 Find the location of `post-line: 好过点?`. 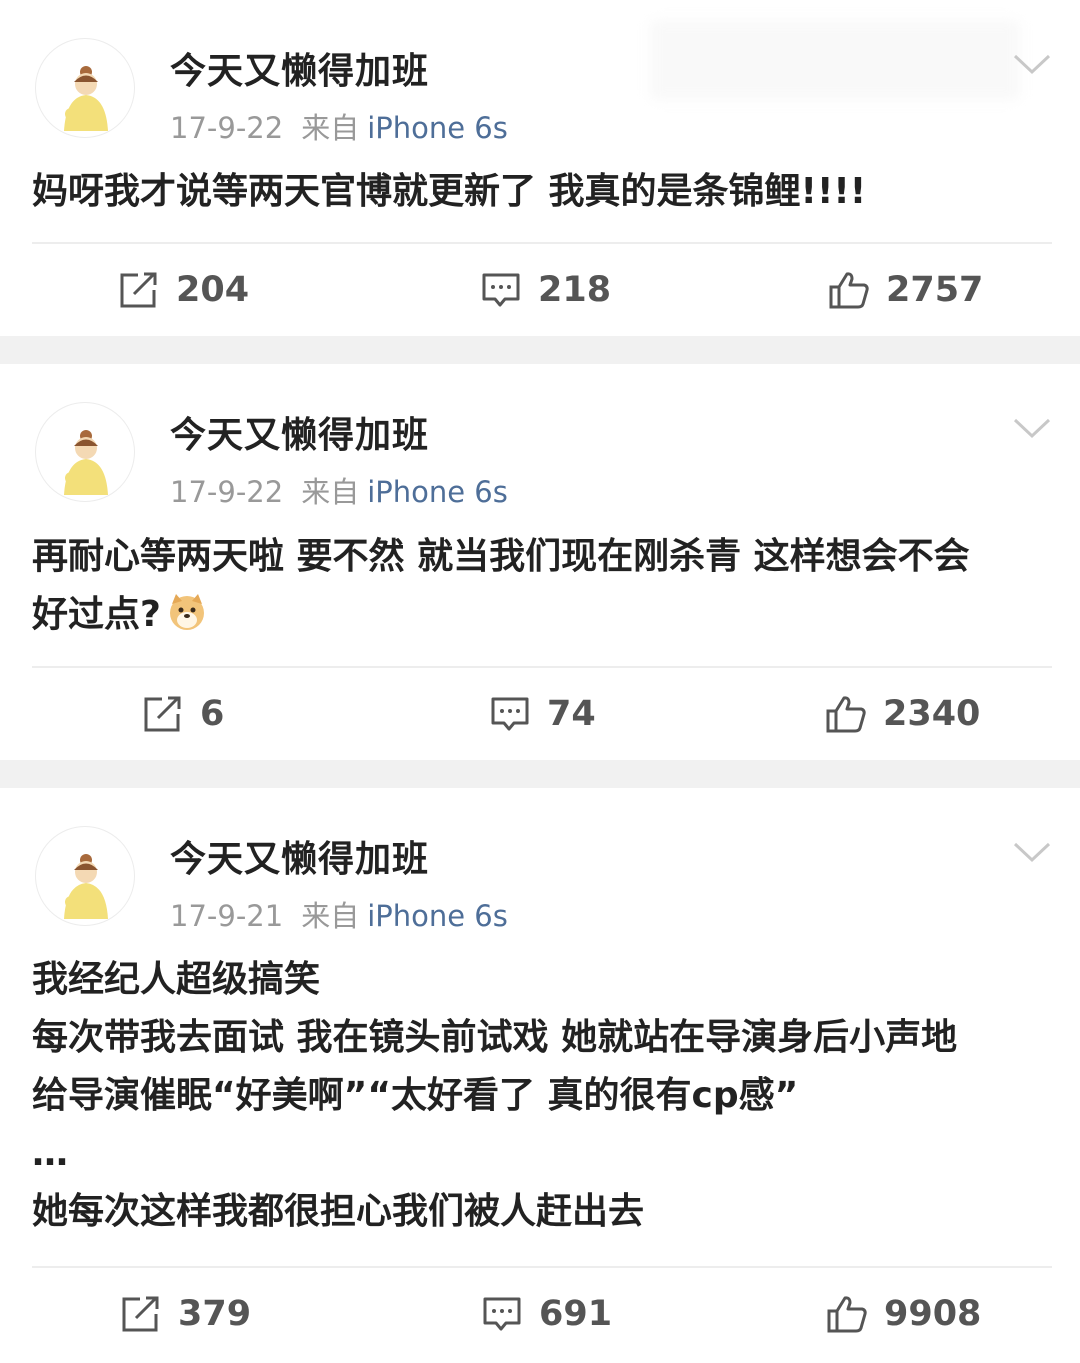

post-line: 好过点? is located at coordinates (96, 614).